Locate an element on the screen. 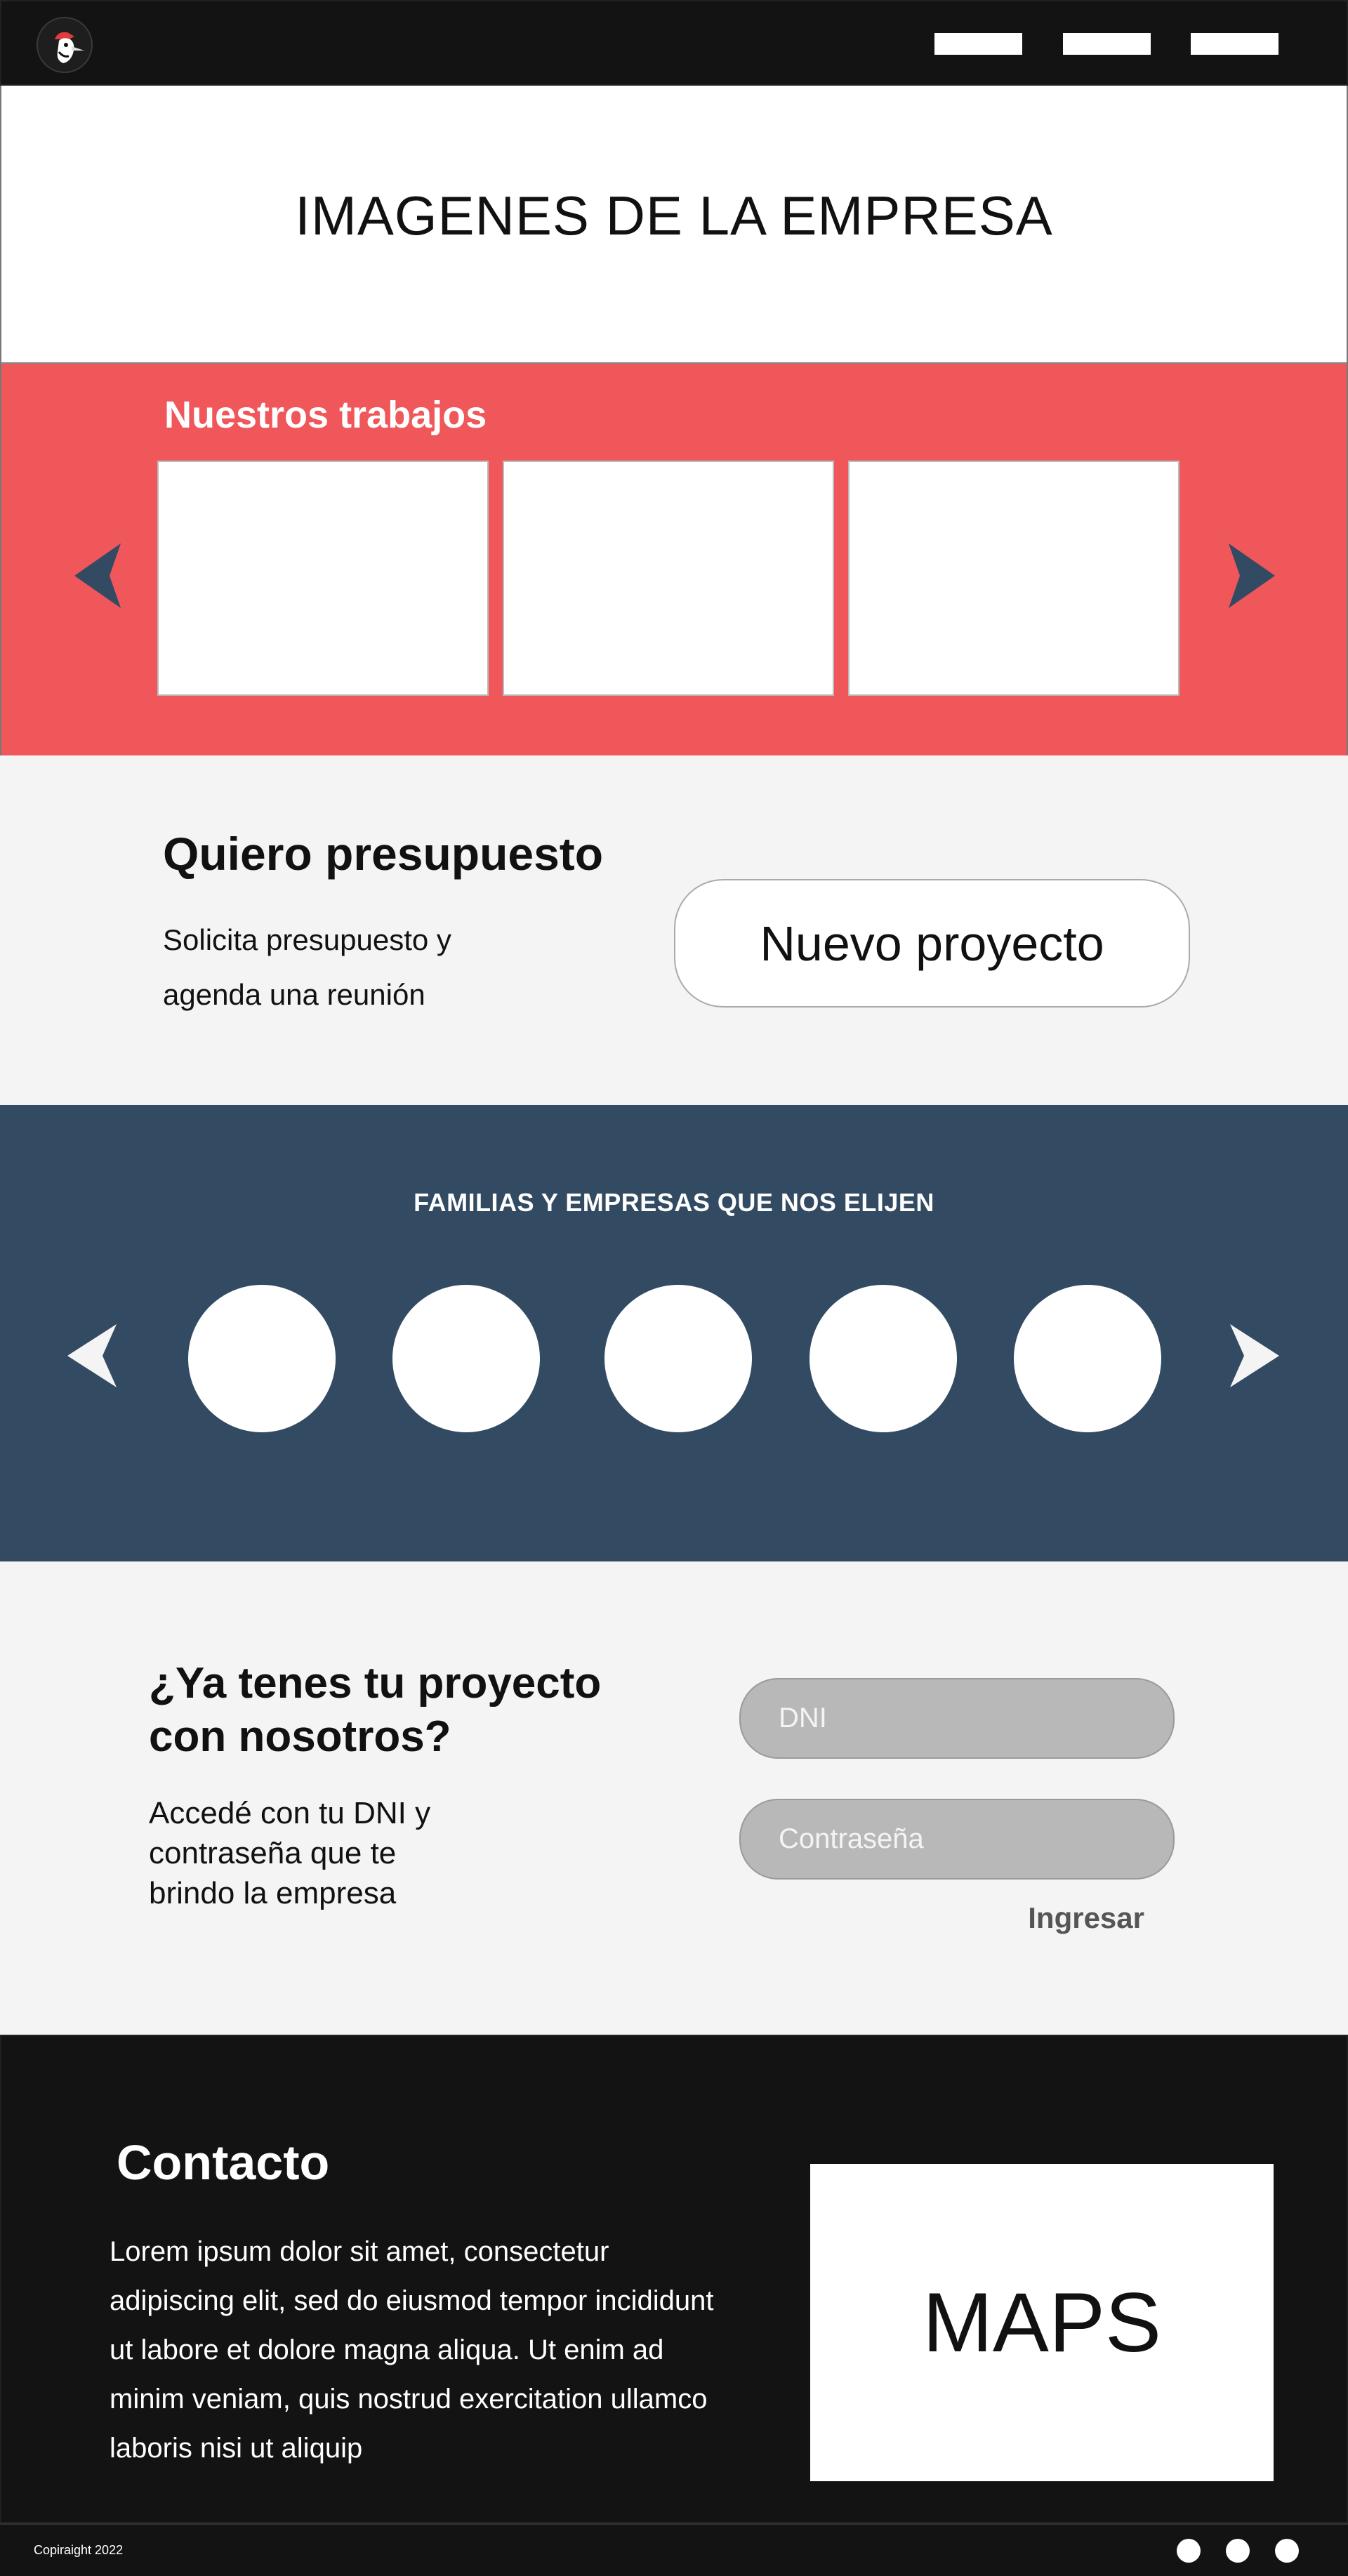 The image size is (1348, 2576). hero-title: IMAGENES DE LA EMPRESA is located at coordinates (674, 215).